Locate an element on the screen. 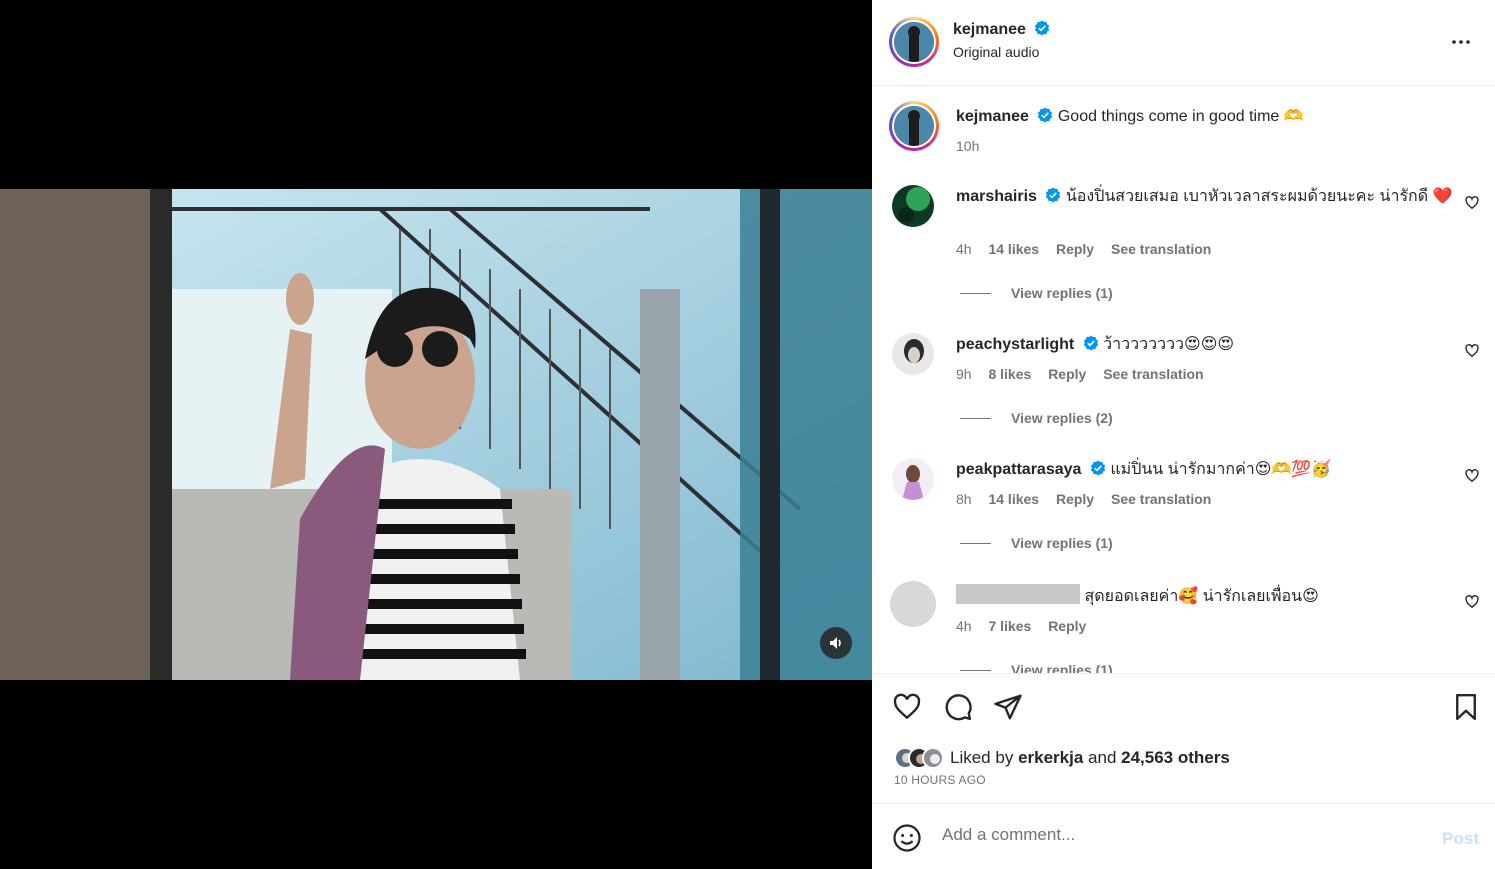  comment-button is located at coordinates (958, 708).